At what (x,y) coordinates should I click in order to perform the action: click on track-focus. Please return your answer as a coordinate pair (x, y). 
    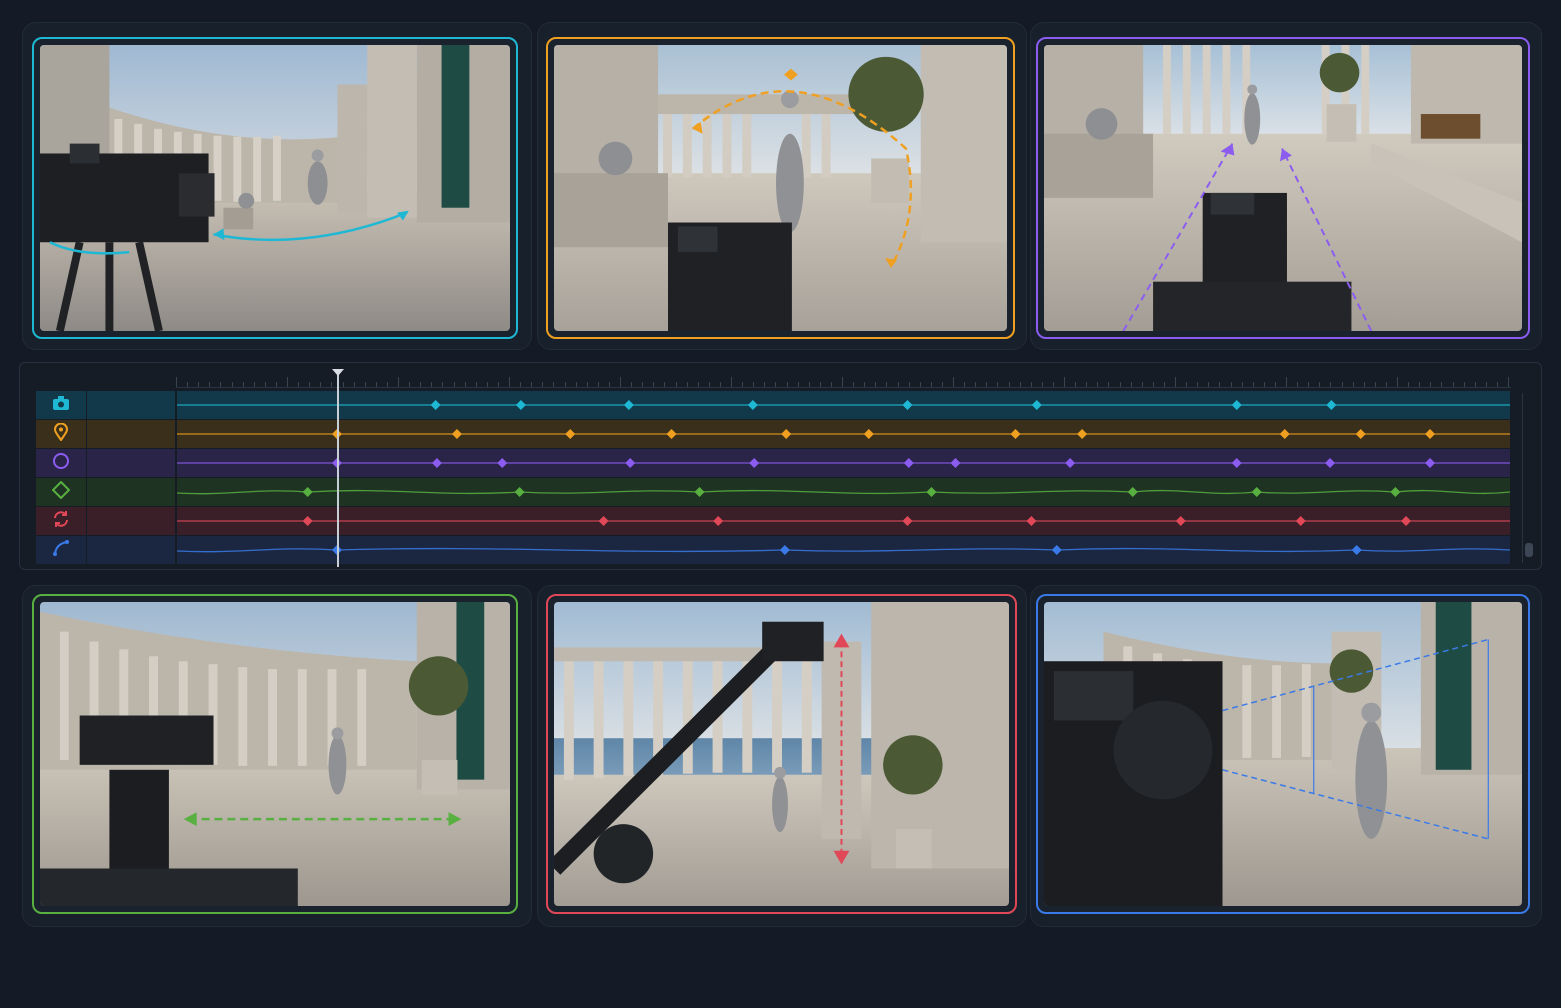
    Looking at the image, I should click on (773, 463).